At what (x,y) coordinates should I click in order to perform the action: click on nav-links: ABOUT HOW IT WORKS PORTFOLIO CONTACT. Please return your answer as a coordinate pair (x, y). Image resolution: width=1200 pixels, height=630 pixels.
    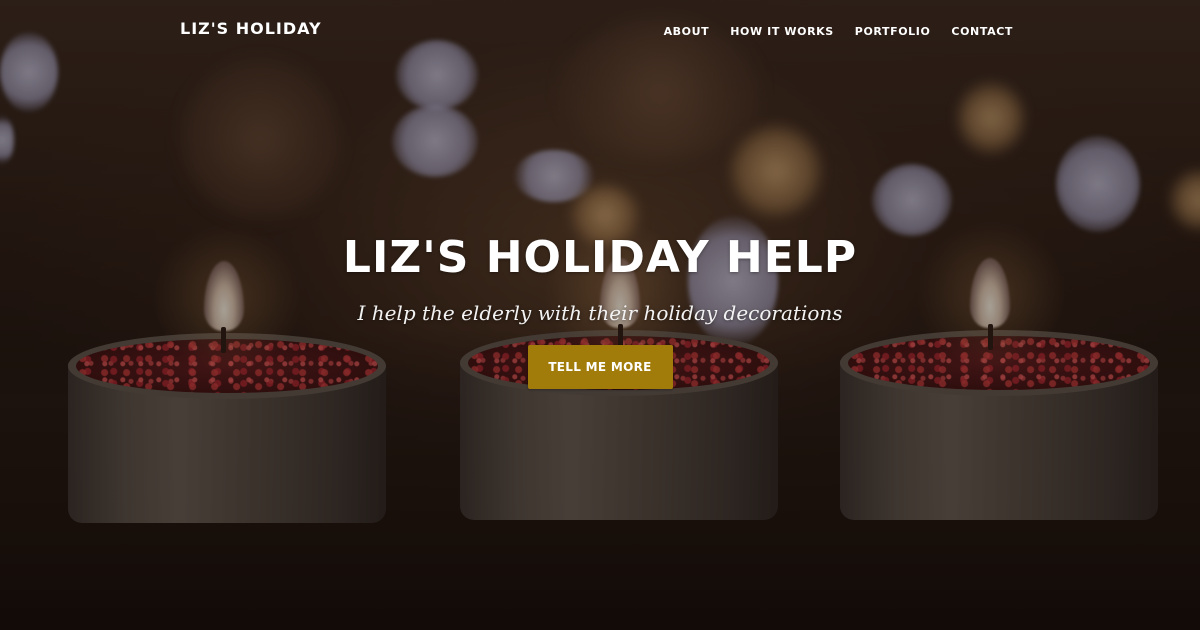
    Looking at the image, I should click on (838, 31).